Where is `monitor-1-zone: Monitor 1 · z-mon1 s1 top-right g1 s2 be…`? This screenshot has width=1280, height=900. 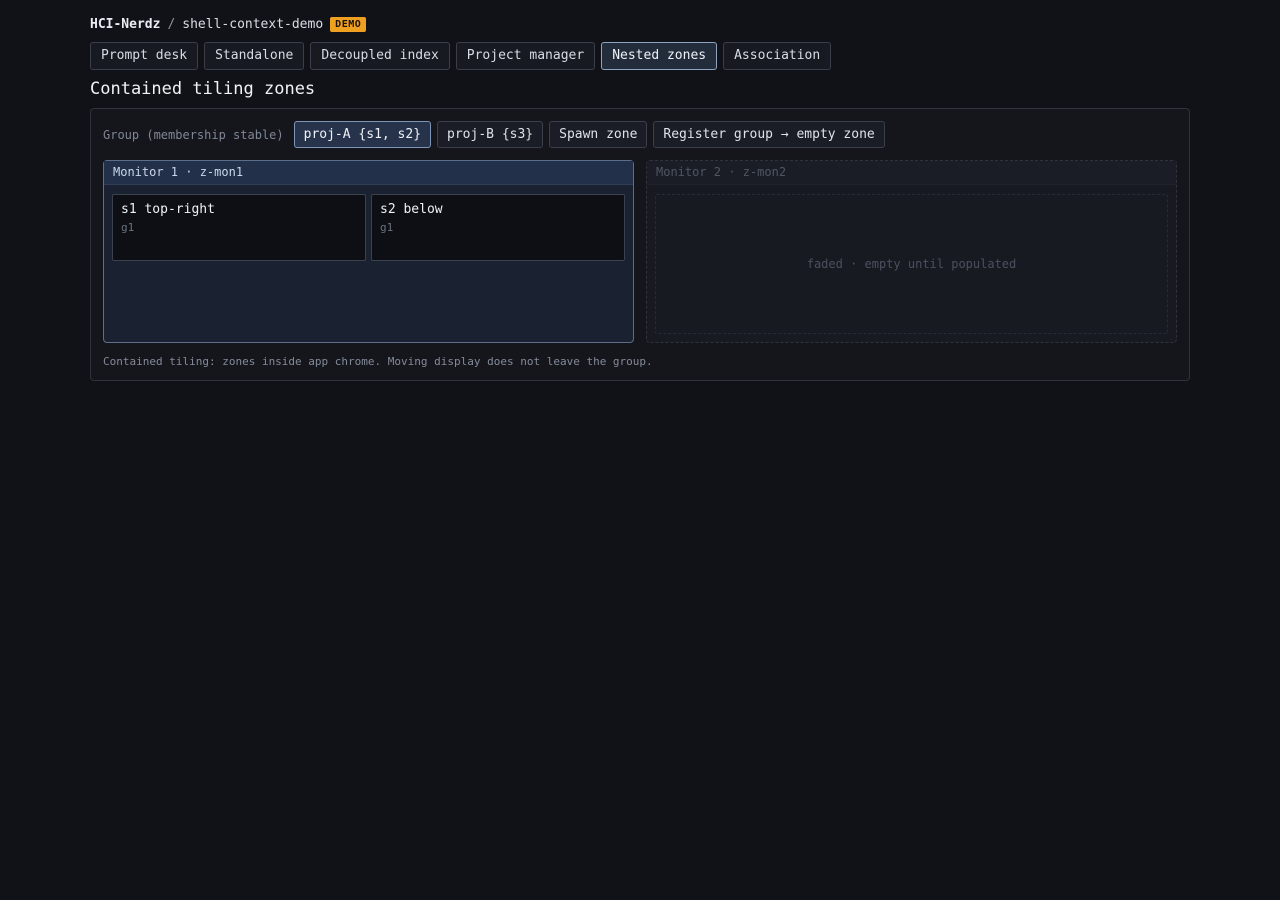
monitor-1-zone: Monitor 1 · z-mon1 s1 top-right g1 s2 be… is located at coordinates (368, 251).